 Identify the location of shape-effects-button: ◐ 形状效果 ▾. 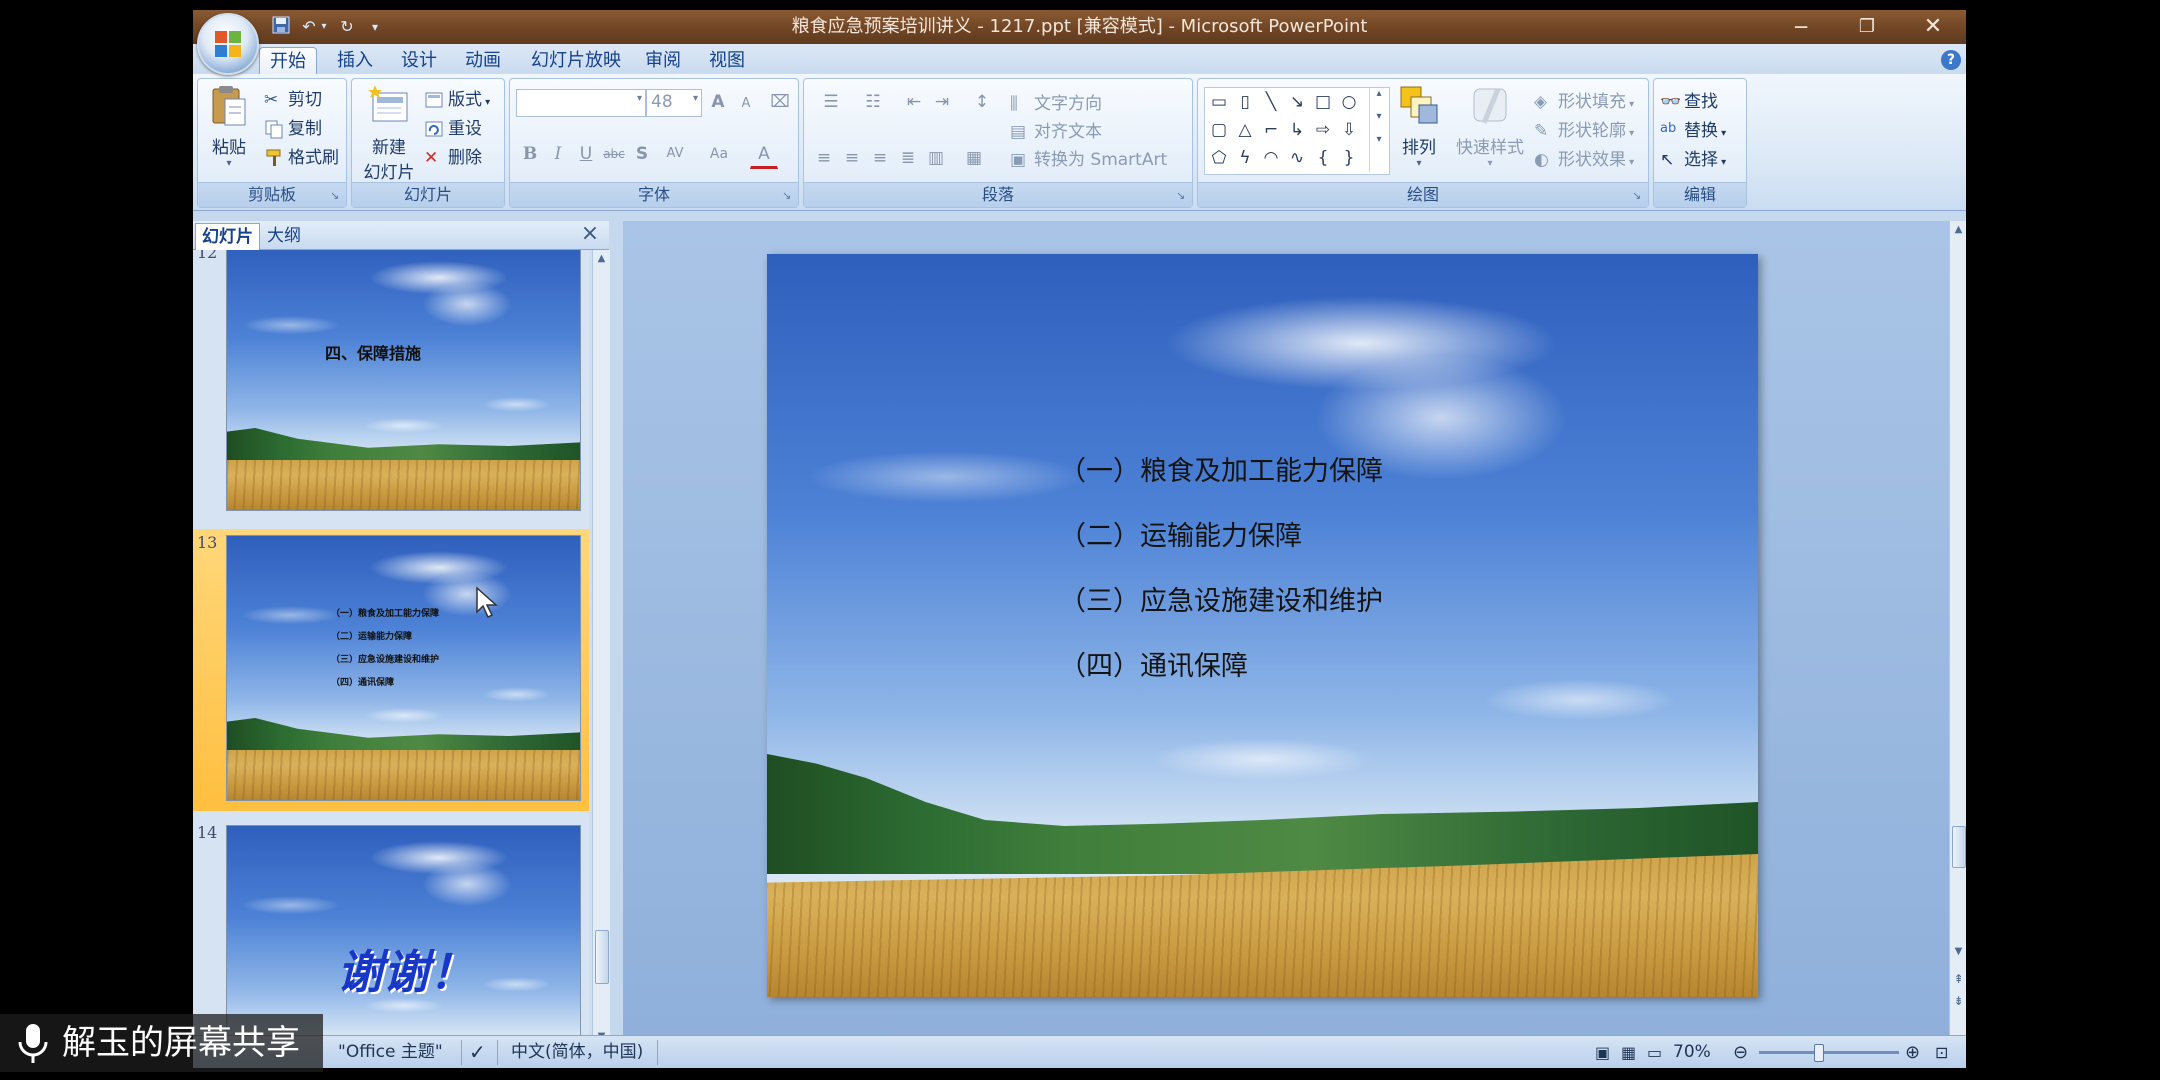
(1584, 157).